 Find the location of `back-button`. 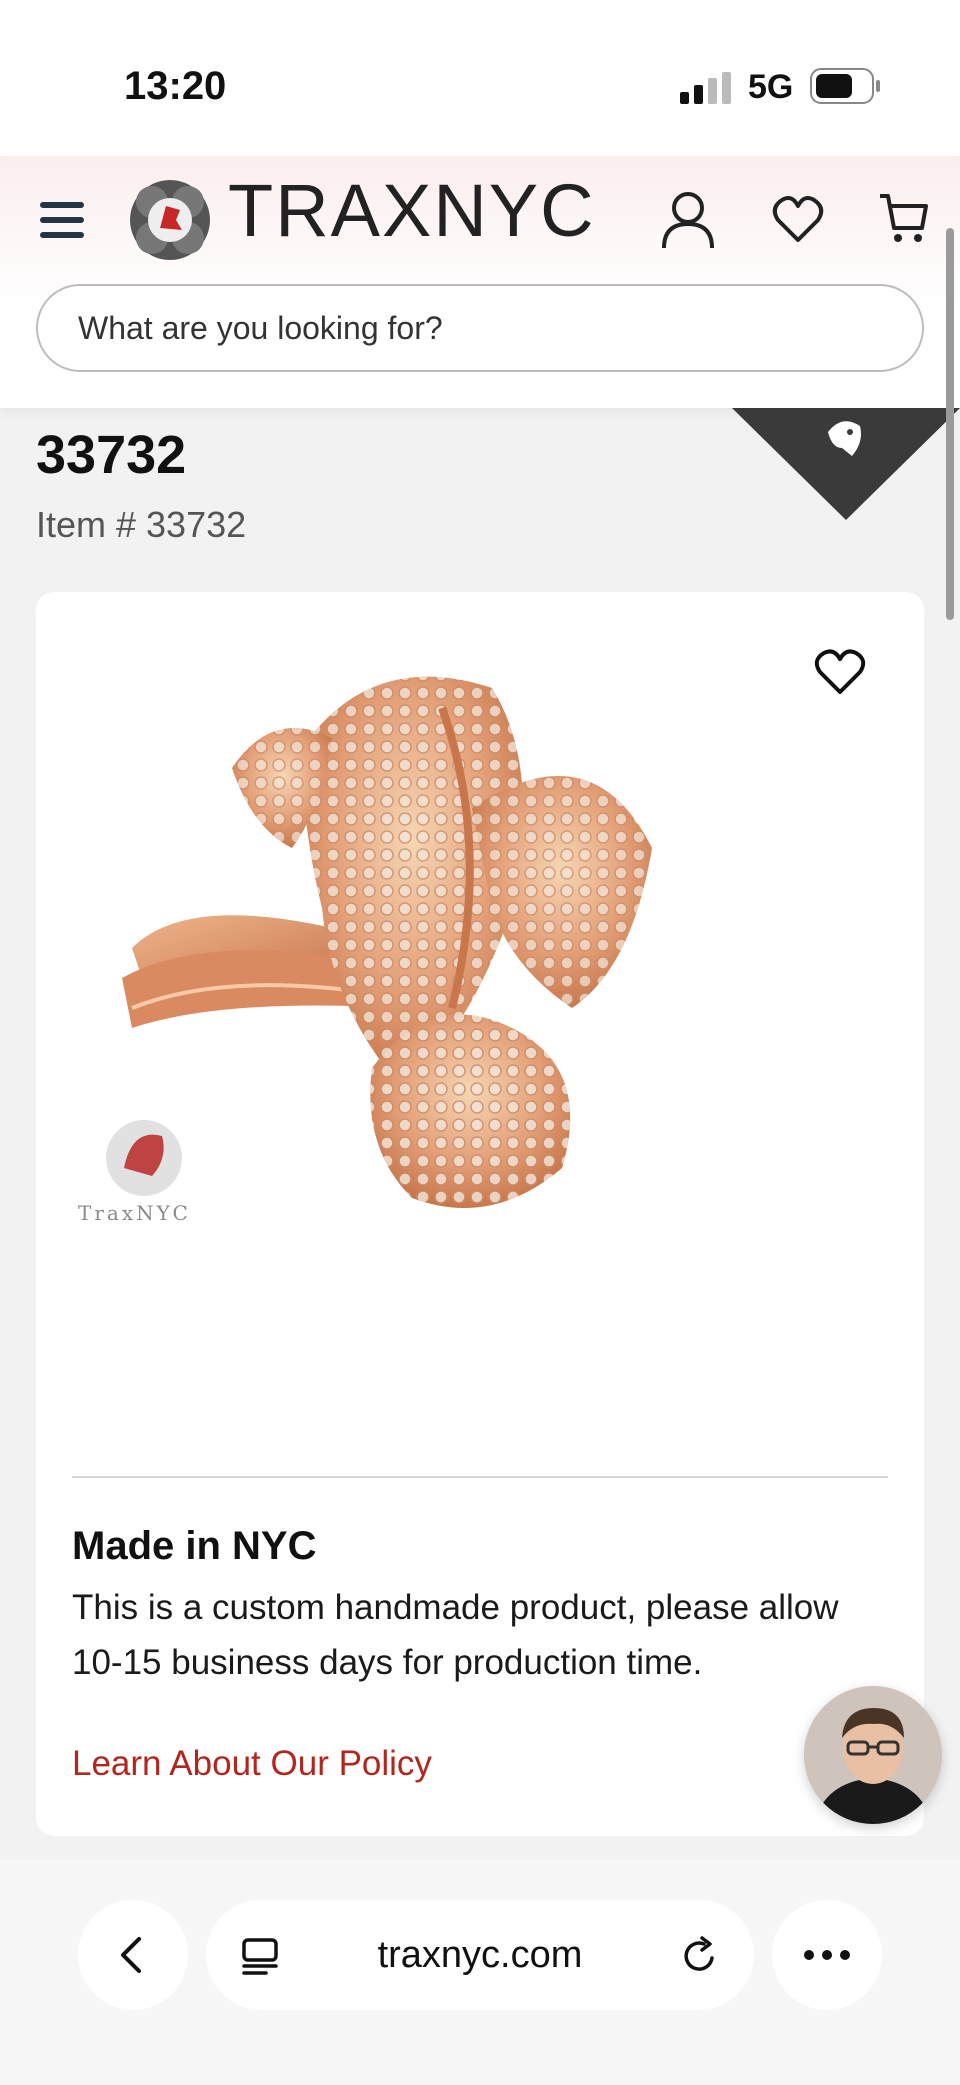

back-button is located at coordinates (133, 1955).